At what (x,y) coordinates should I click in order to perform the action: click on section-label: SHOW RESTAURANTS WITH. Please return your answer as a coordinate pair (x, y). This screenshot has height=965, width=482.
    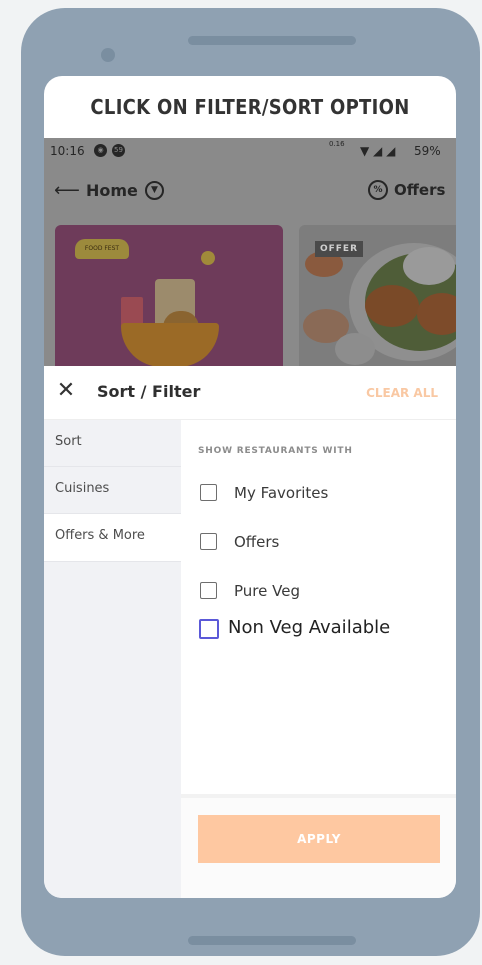
    Looking at the image, I should click on (275, 451).